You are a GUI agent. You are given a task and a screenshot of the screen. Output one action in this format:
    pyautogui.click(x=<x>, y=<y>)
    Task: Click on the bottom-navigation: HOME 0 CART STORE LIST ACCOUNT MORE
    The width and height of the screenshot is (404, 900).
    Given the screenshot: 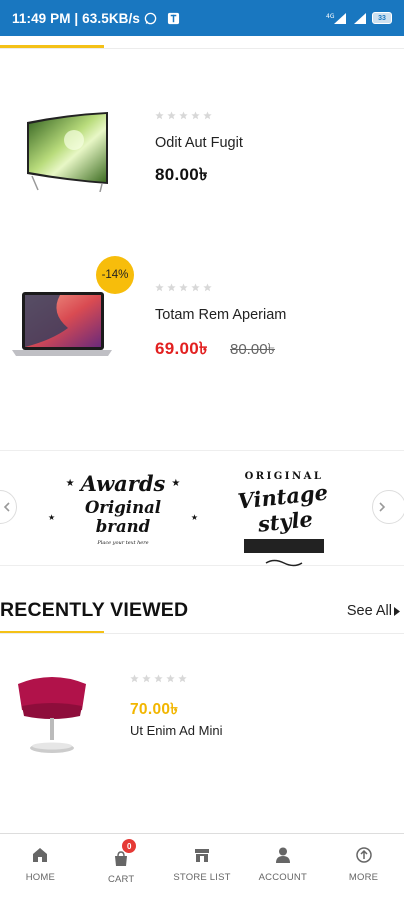 What is the action you would take?
    pyautogui.click(x=202, y=866)
    